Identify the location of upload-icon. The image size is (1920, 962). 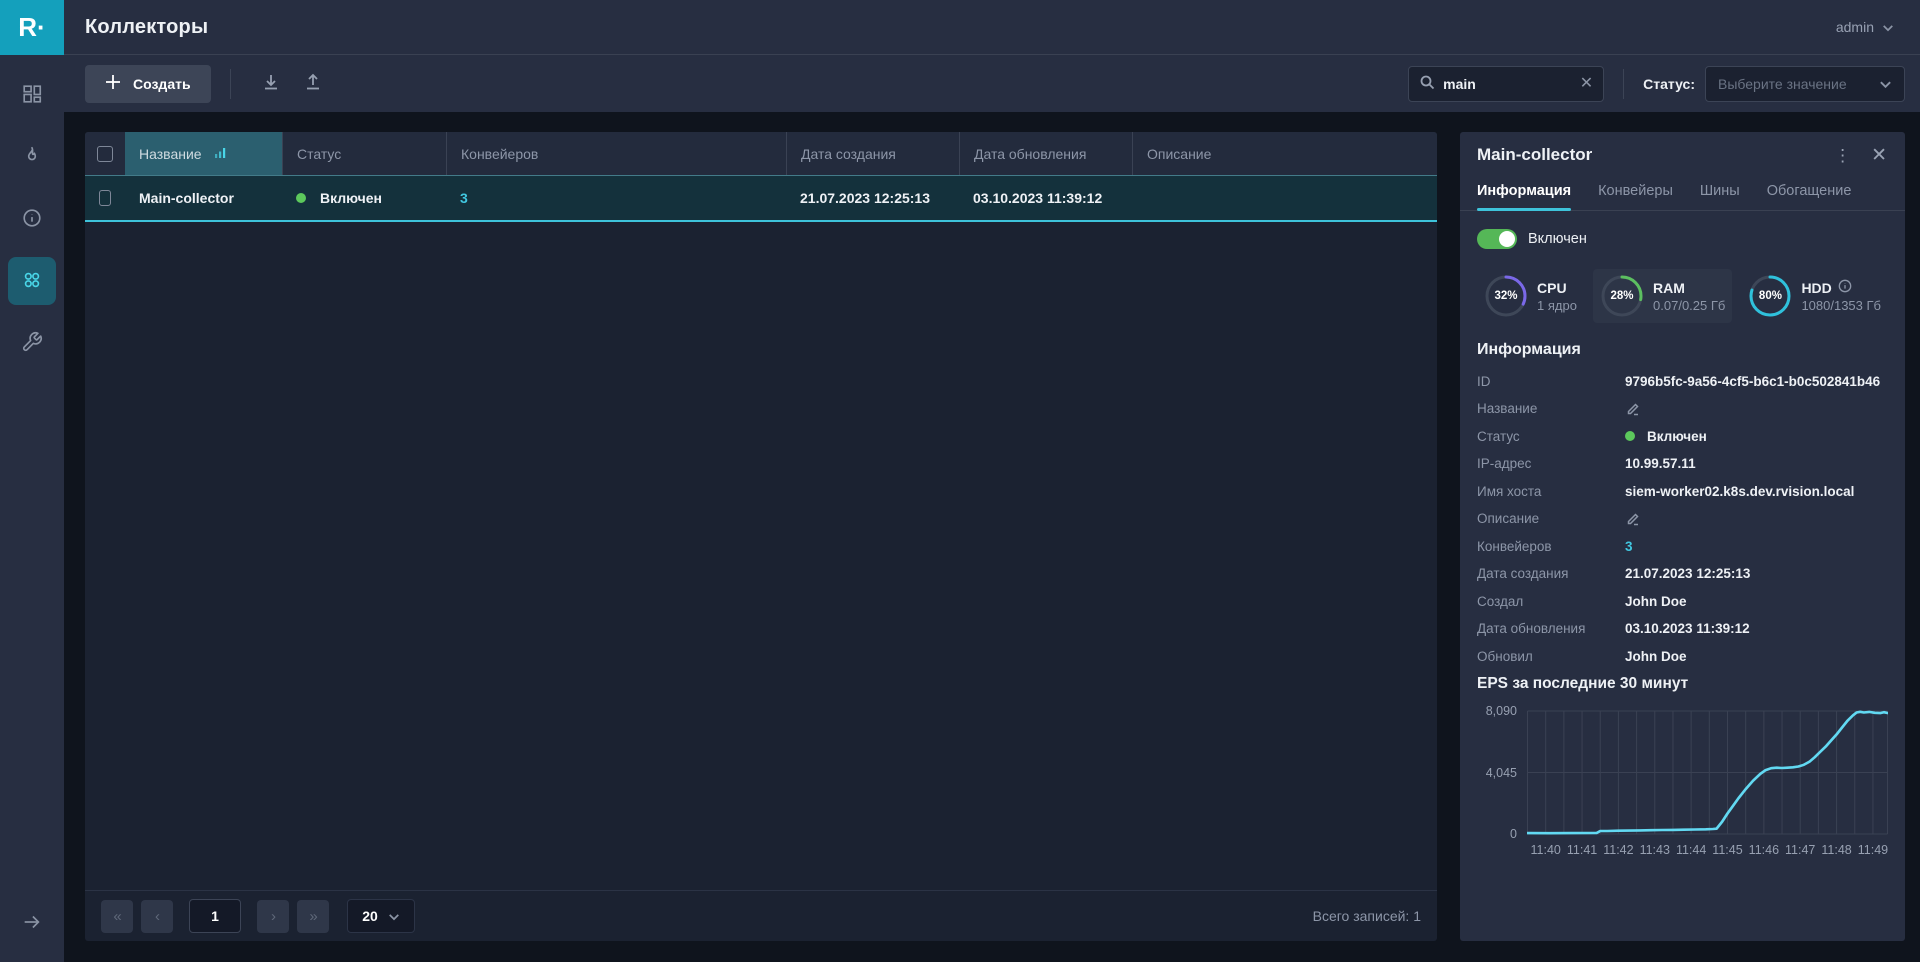
(313, 83).